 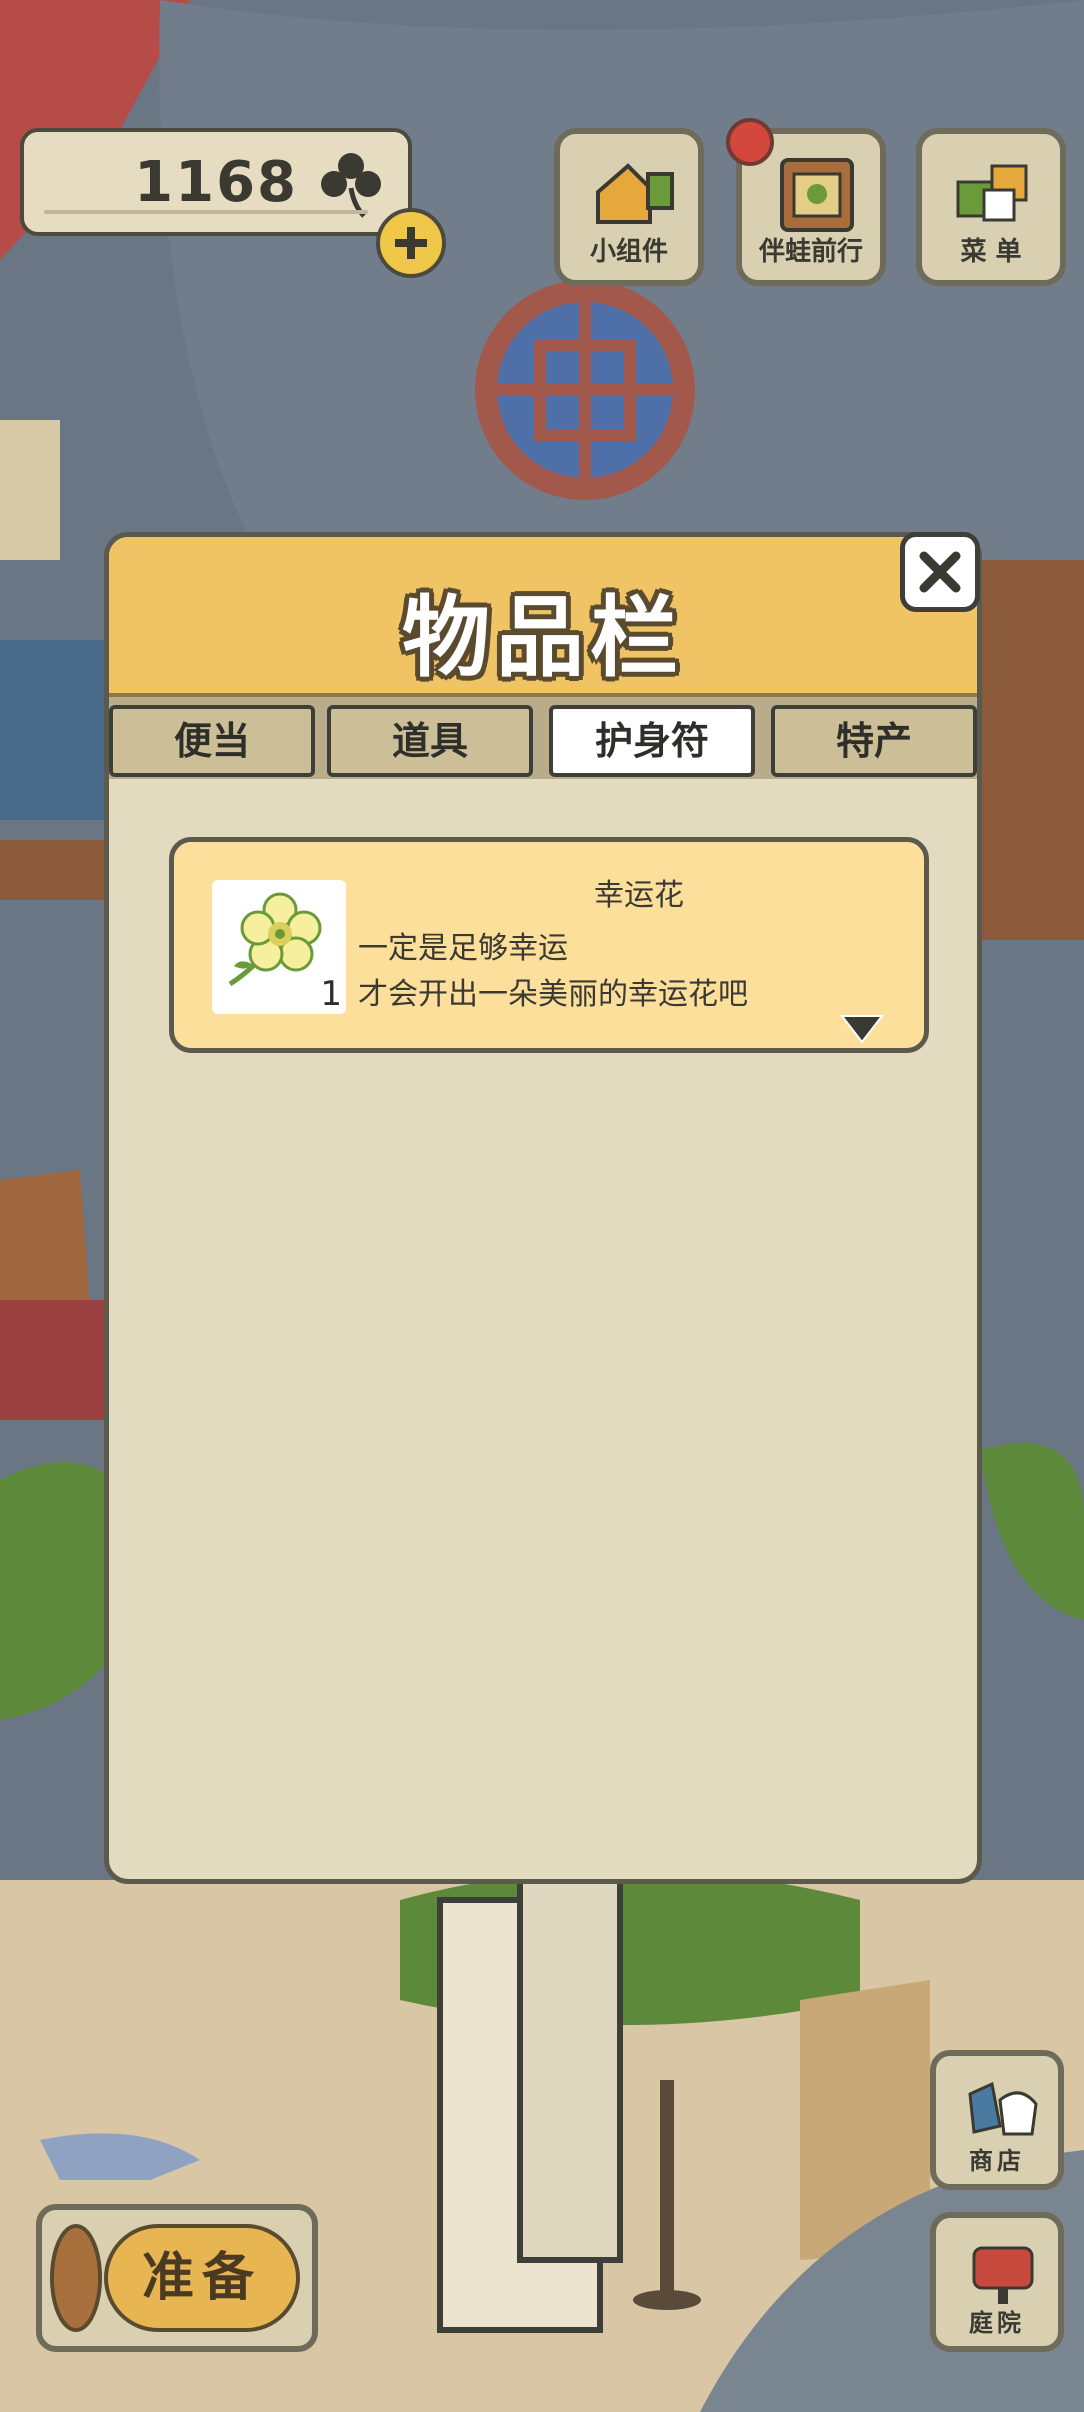 What do you see at coordinates (997, 2323) in the screenshot?
I see `yard-label: 庭院` at bounding box center [997, 2323].